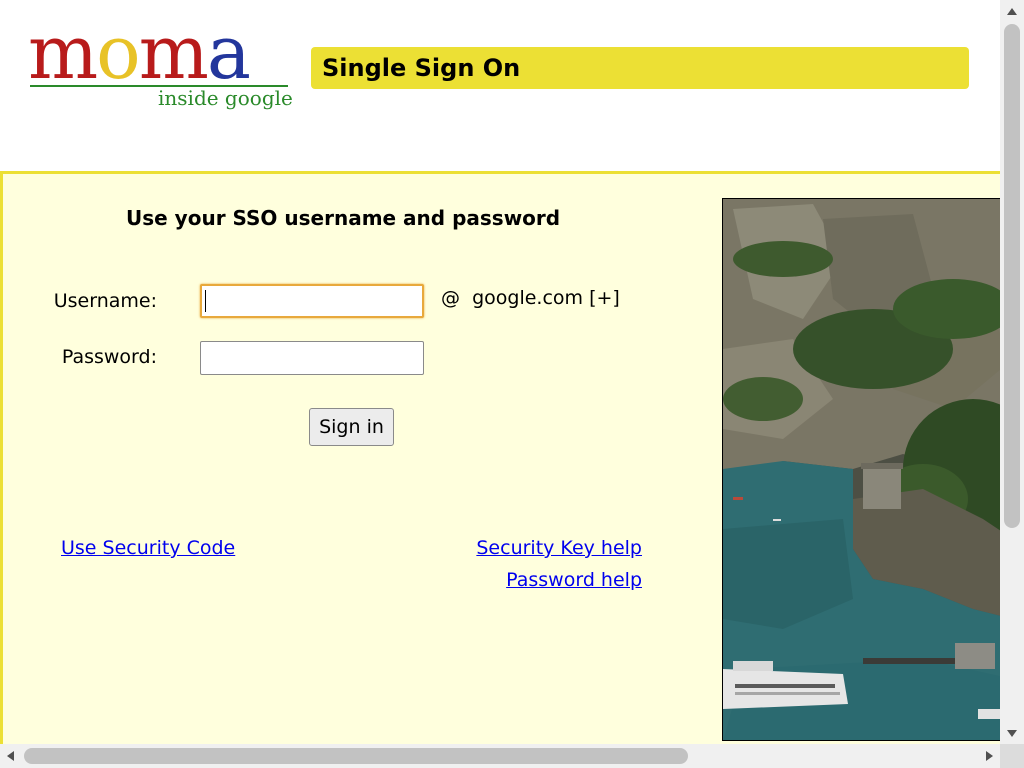 Image resolution: width=1024 pixels, height=768 pixels. What do you see at coordinates (356, 756) in the screenshot?
I see `horizontal-scrollbar-thumb` at bounding box center [356, 756].